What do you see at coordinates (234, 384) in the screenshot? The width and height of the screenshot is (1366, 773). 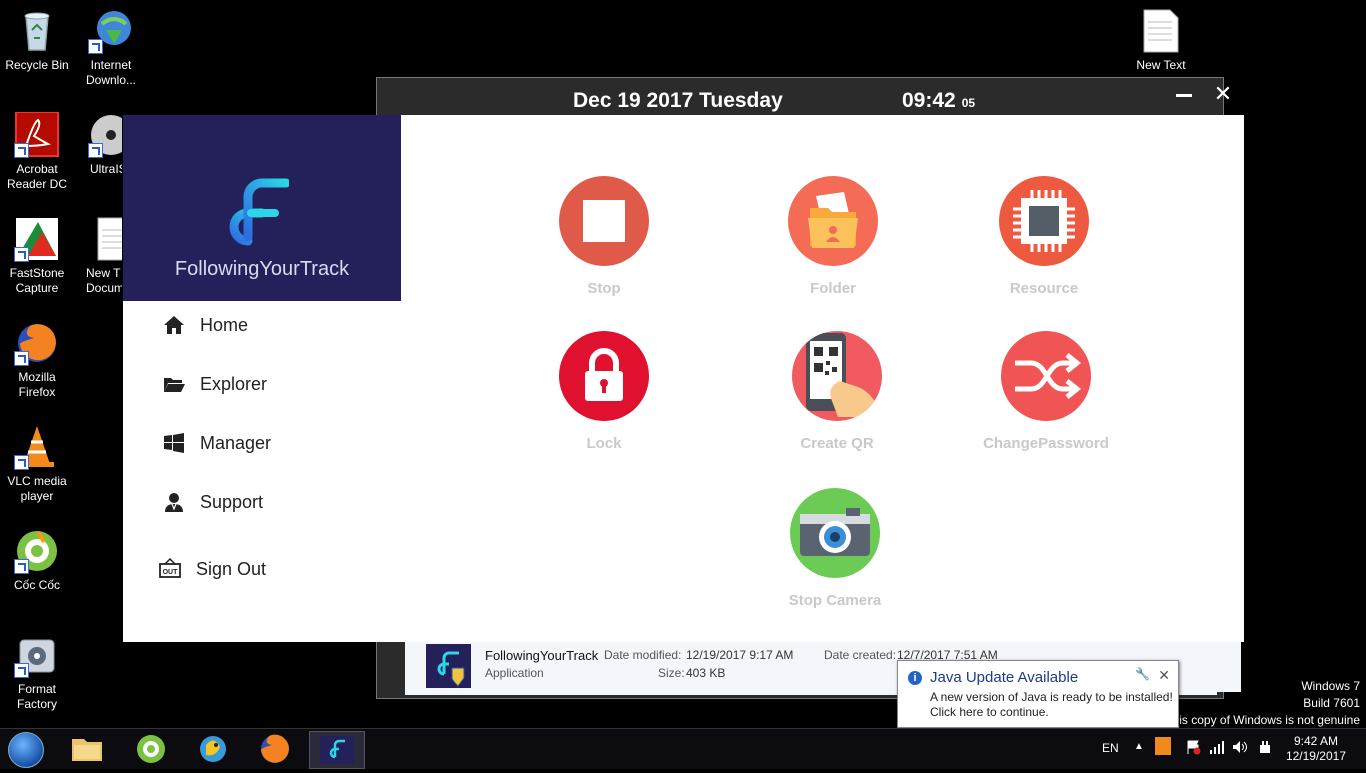 I see `nav-item-label: Explorer` at bounding box center [234, 384].